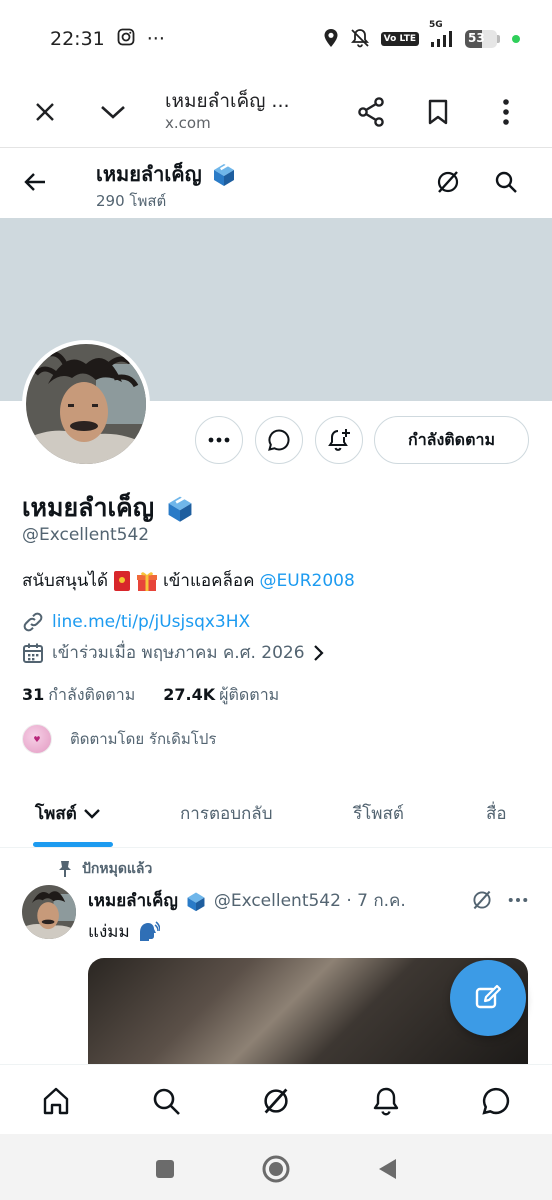  I want to click on followed-by: ♥ ติดตามโดย รักเดิมโปร, so click(119, 739).